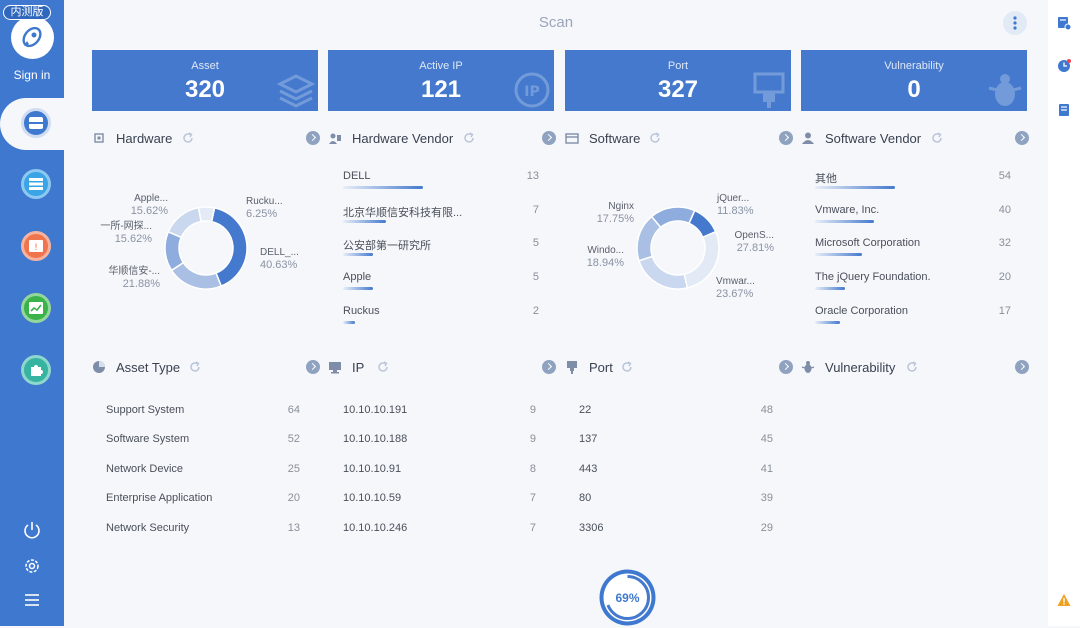  I want to click on pie-icon, so click(99, 367).